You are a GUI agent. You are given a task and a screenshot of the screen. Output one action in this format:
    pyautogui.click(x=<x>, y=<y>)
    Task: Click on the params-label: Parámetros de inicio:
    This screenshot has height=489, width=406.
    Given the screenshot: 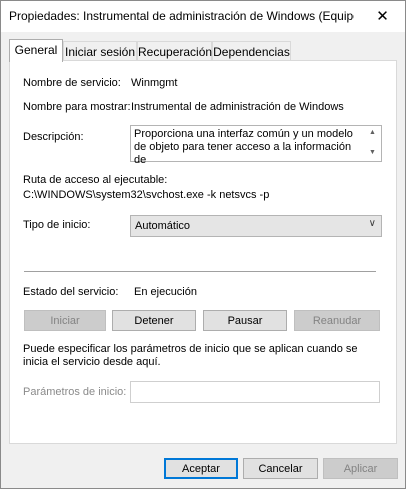 What is the action you would take?
    pyautogui.click(x=75, y=392)
    